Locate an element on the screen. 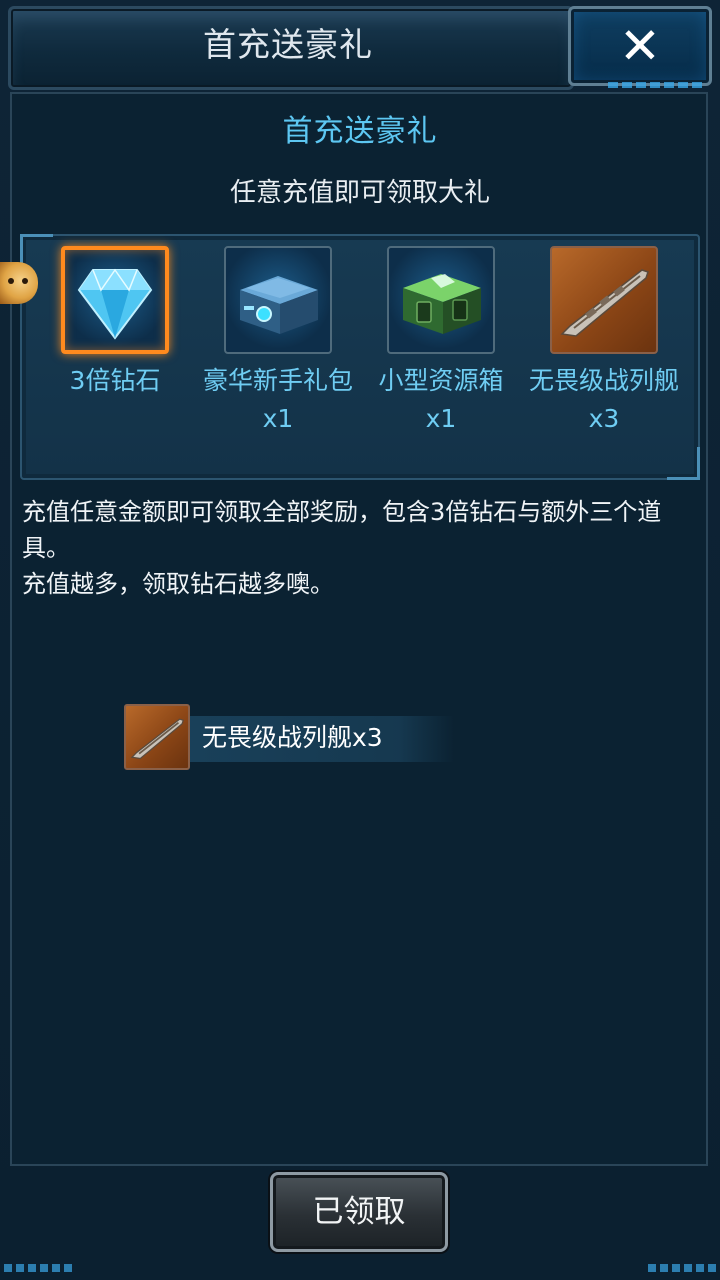 The height and width of the screenshot is (1280, 720). description-line: 充值越多，领取钻石越多噢。 is located at coordinates (178, 584).